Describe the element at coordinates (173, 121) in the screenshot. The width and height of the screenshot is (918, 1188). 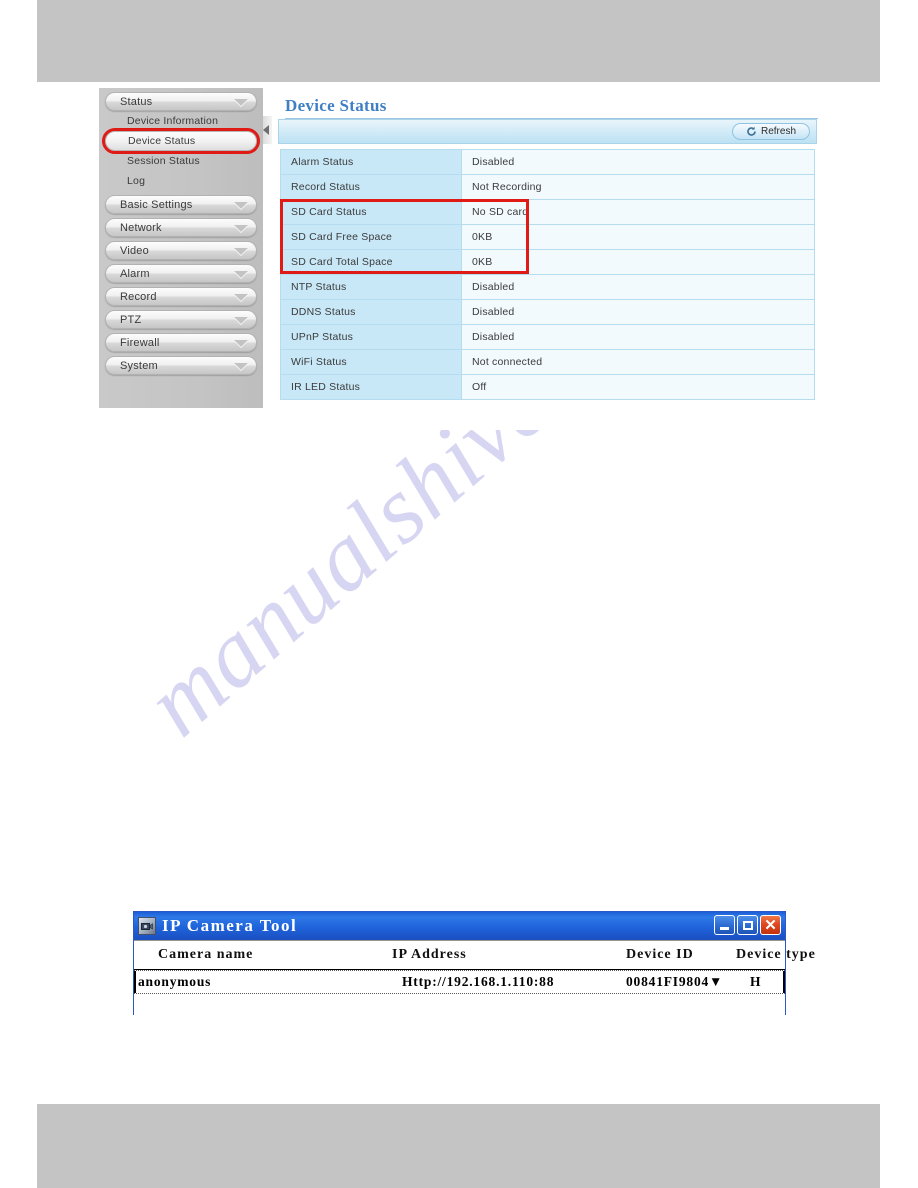
I see `sidebar-item-label: Device Information` at that location.